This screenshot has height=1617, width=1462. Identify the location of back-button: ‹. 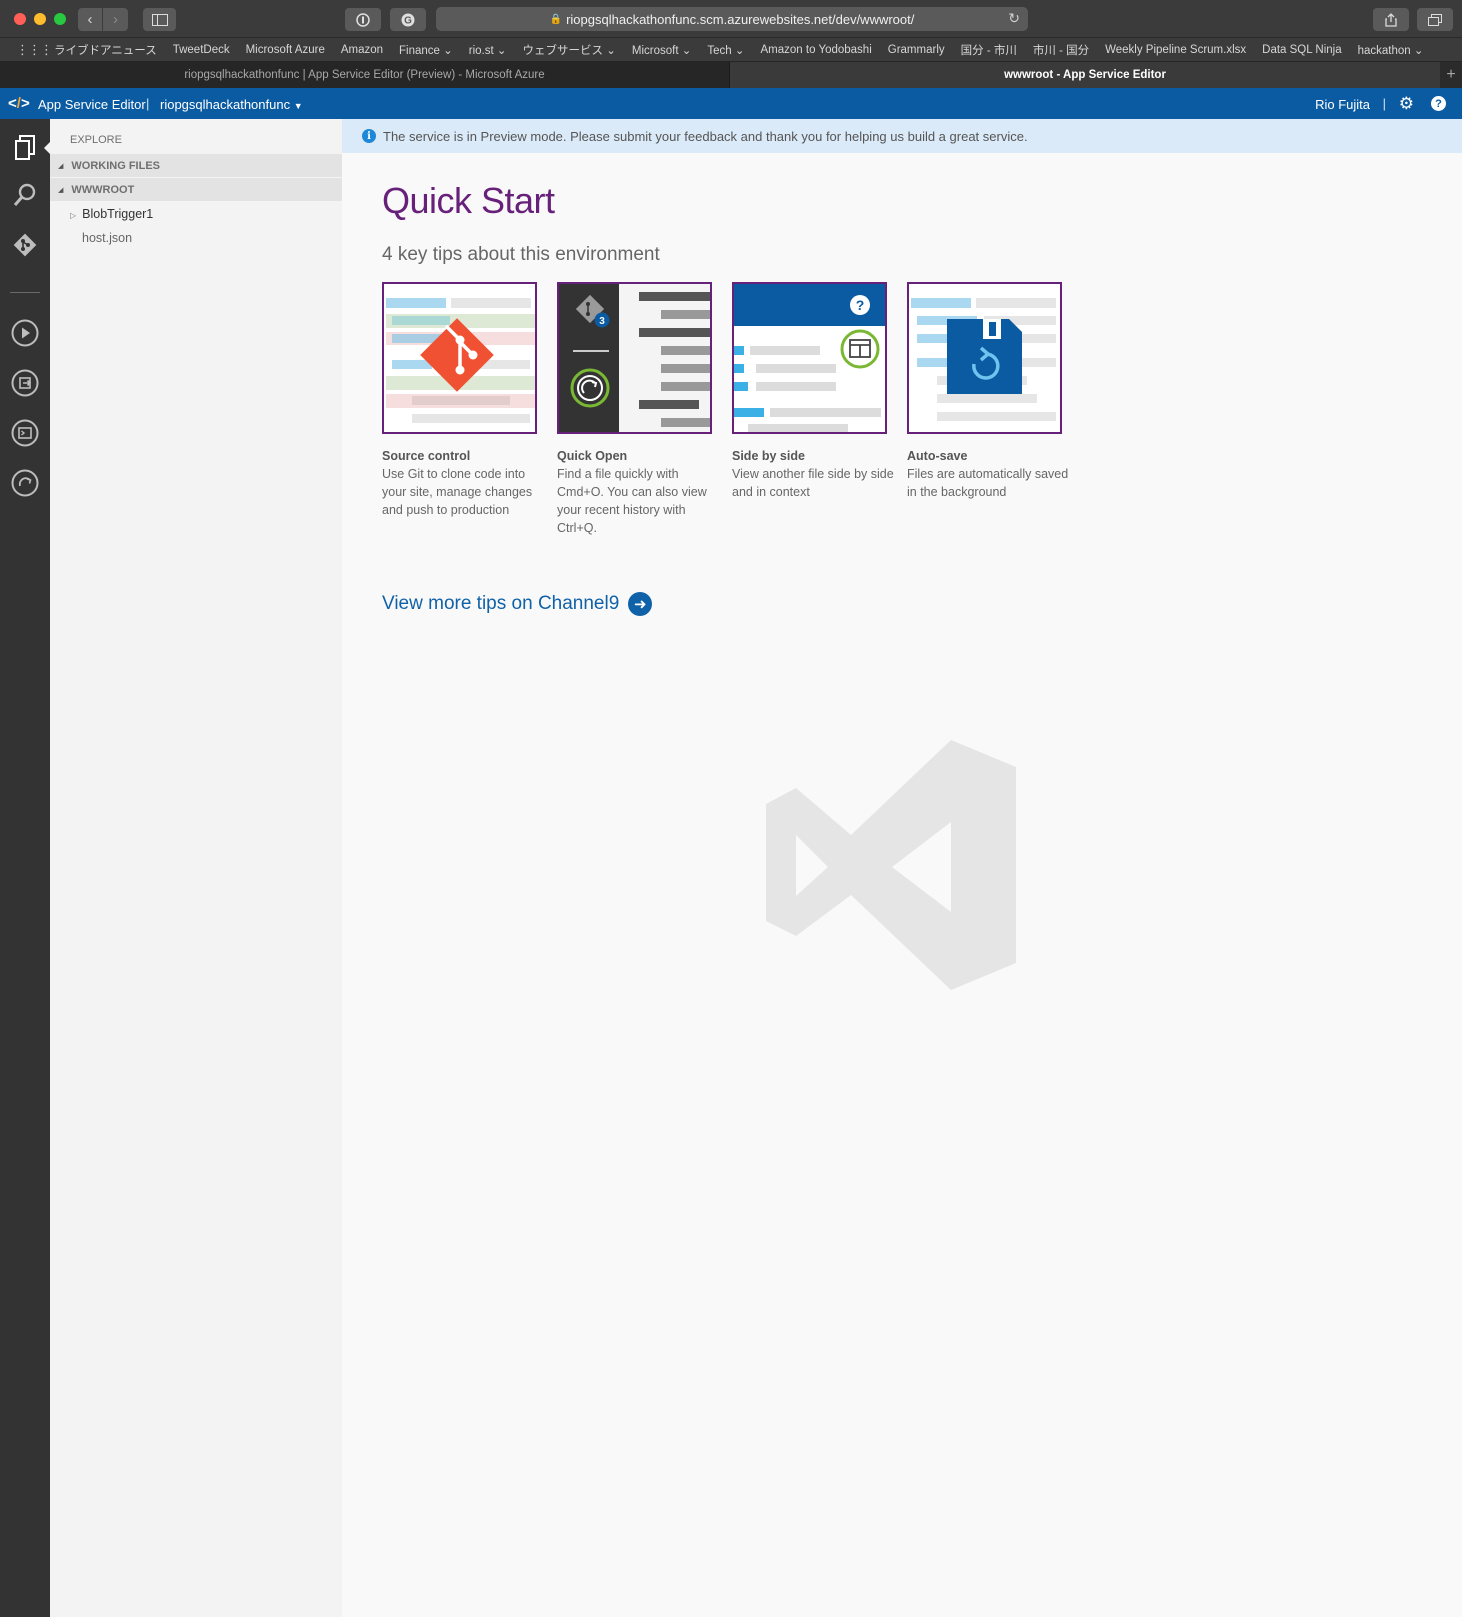
(90, 19).